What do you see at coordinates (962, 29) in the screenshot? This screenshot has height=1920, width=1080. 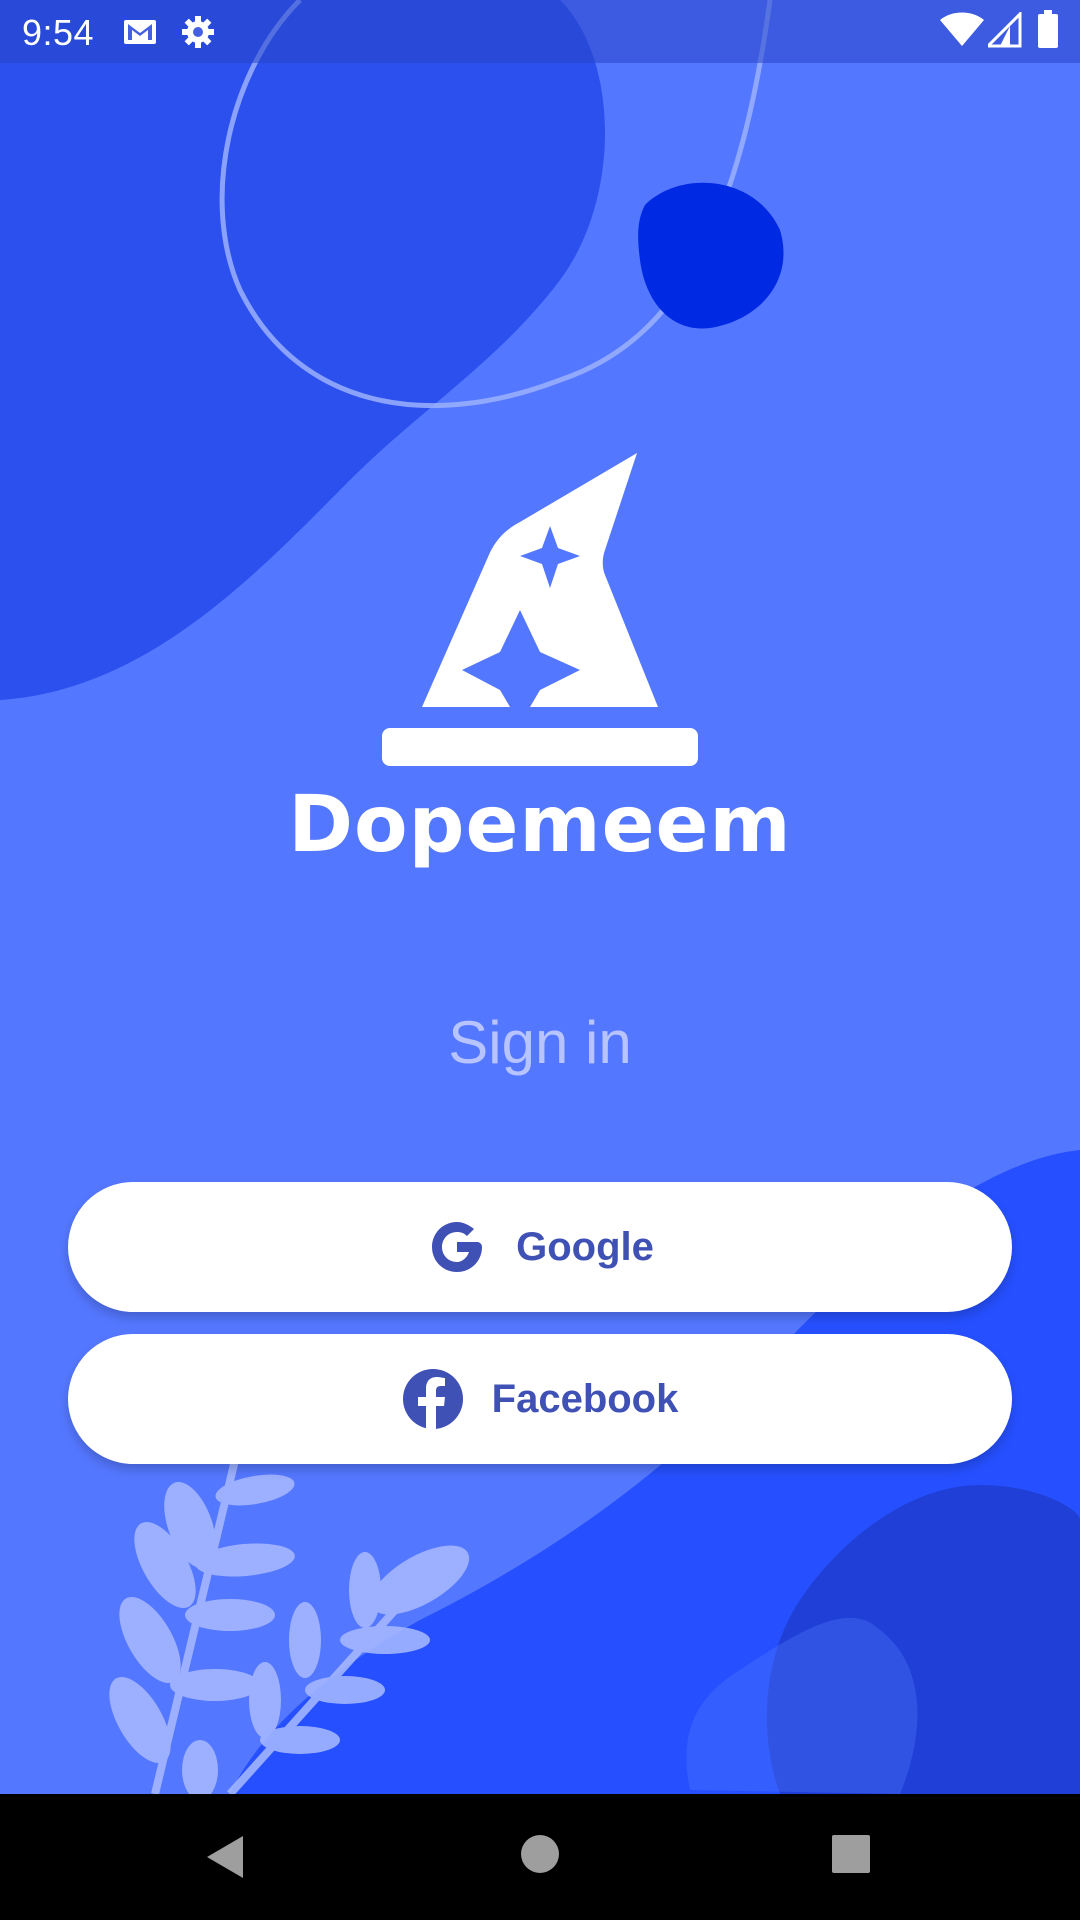 I see `wifi-icon` at bounding box center [962, 29].